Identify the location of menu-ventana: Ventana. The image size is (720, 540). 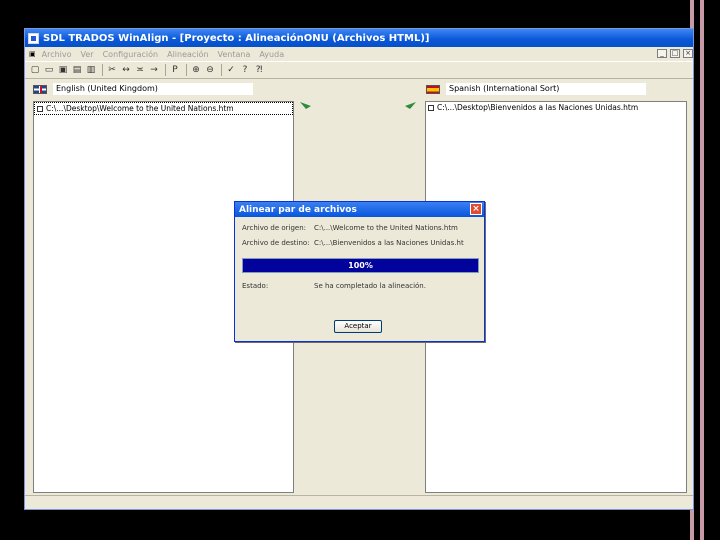
(234, 54).